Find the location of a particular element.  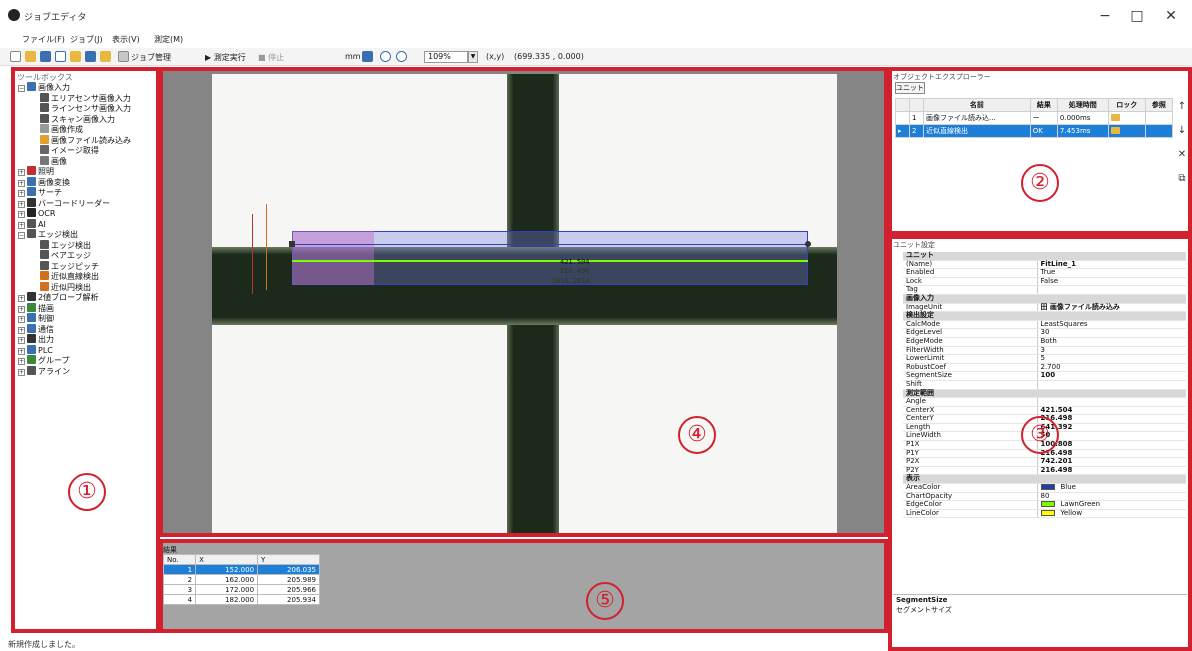

tree-item: エッジピッチ is located at coordinates (69, 266).